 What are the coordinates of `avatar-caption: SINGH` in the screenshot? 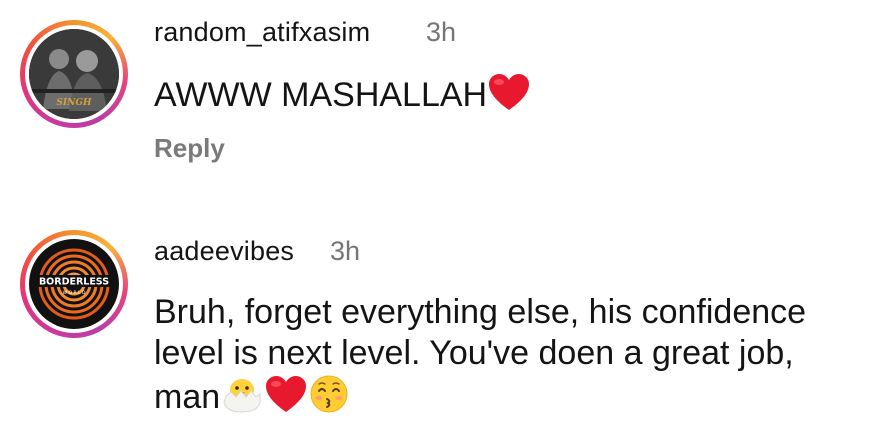 It's located at (74, 103).